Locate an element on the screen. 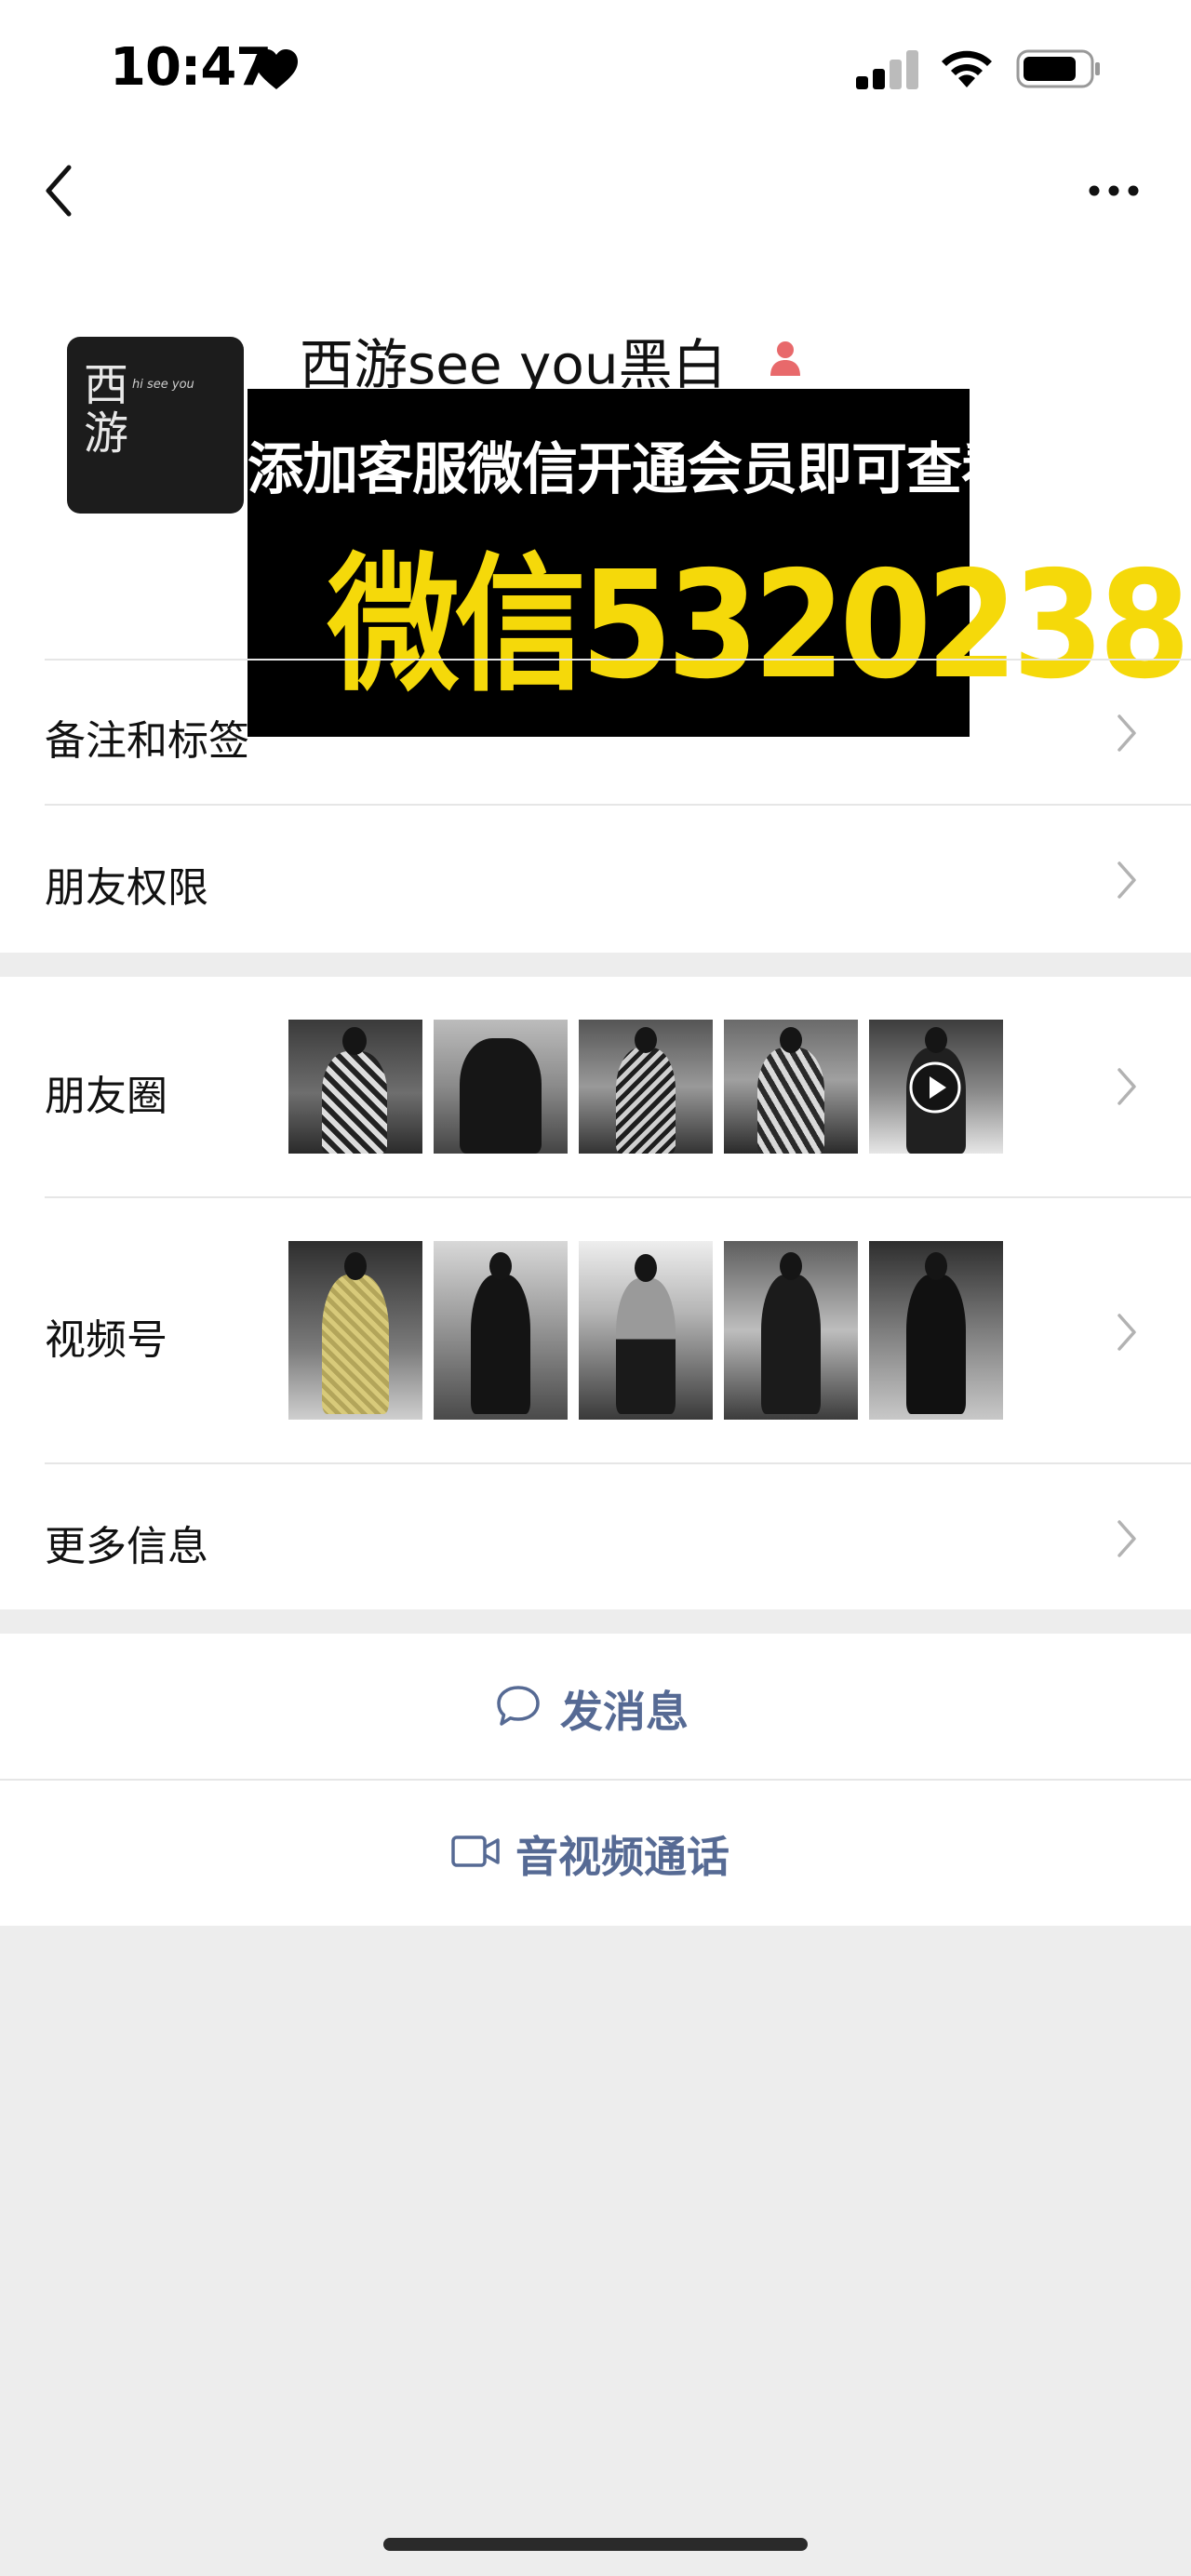 The height and width of the screenshot is (2576, 1191). female-badge-icon is located at coordinates (785, 358).